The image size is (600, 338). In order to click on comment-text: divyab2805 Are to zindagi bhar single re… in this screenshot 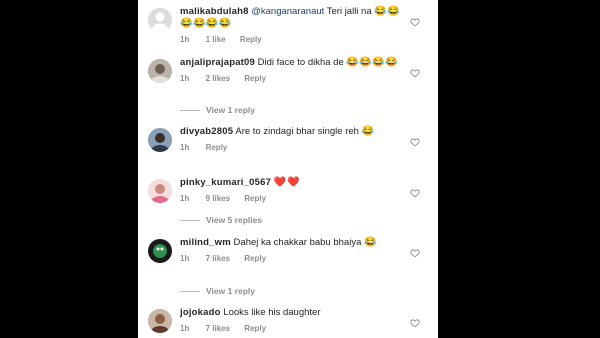, I will do `click(295, 132)`.